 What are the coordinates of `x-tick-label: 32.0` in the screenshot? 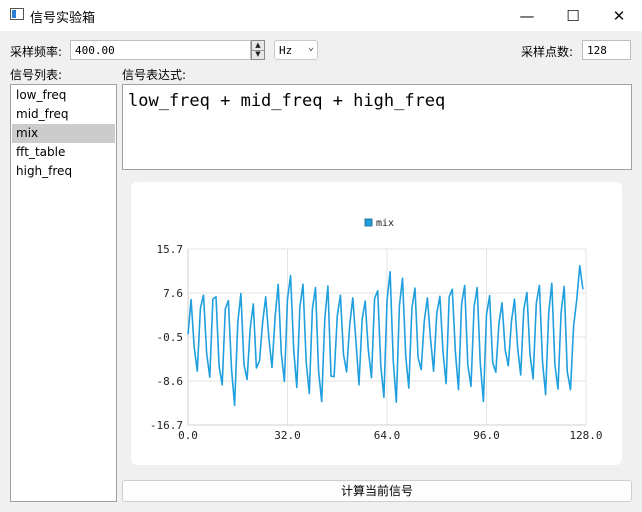 It's located at (287, 435).